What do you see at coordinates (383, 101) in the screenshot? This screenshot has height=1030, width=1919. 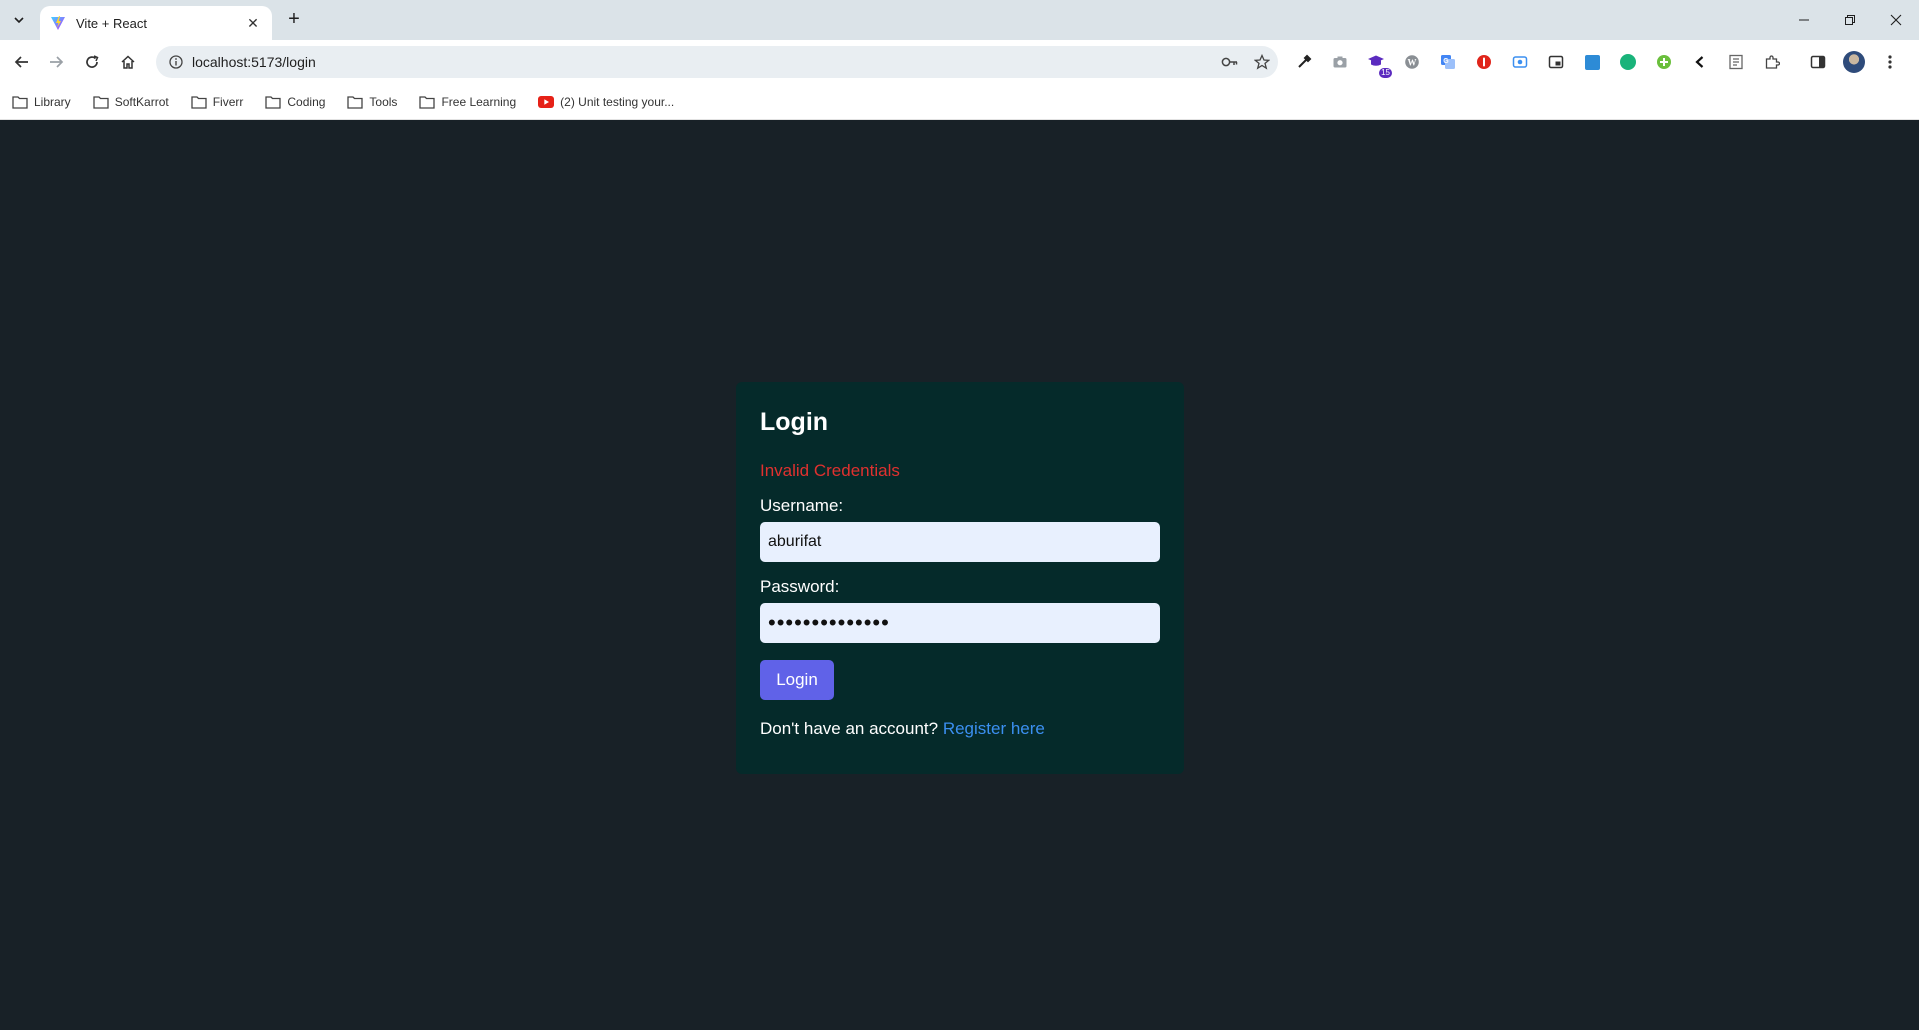 I see `bookmark-label: Tools` at bounding box center [383, 101].